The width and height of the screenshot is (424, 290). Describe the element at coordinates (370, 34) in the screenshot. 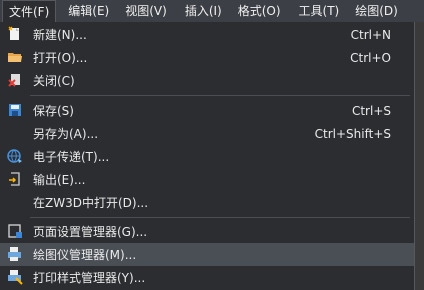

I see `menu-item-shortcut: Ctrl+N` at that location.